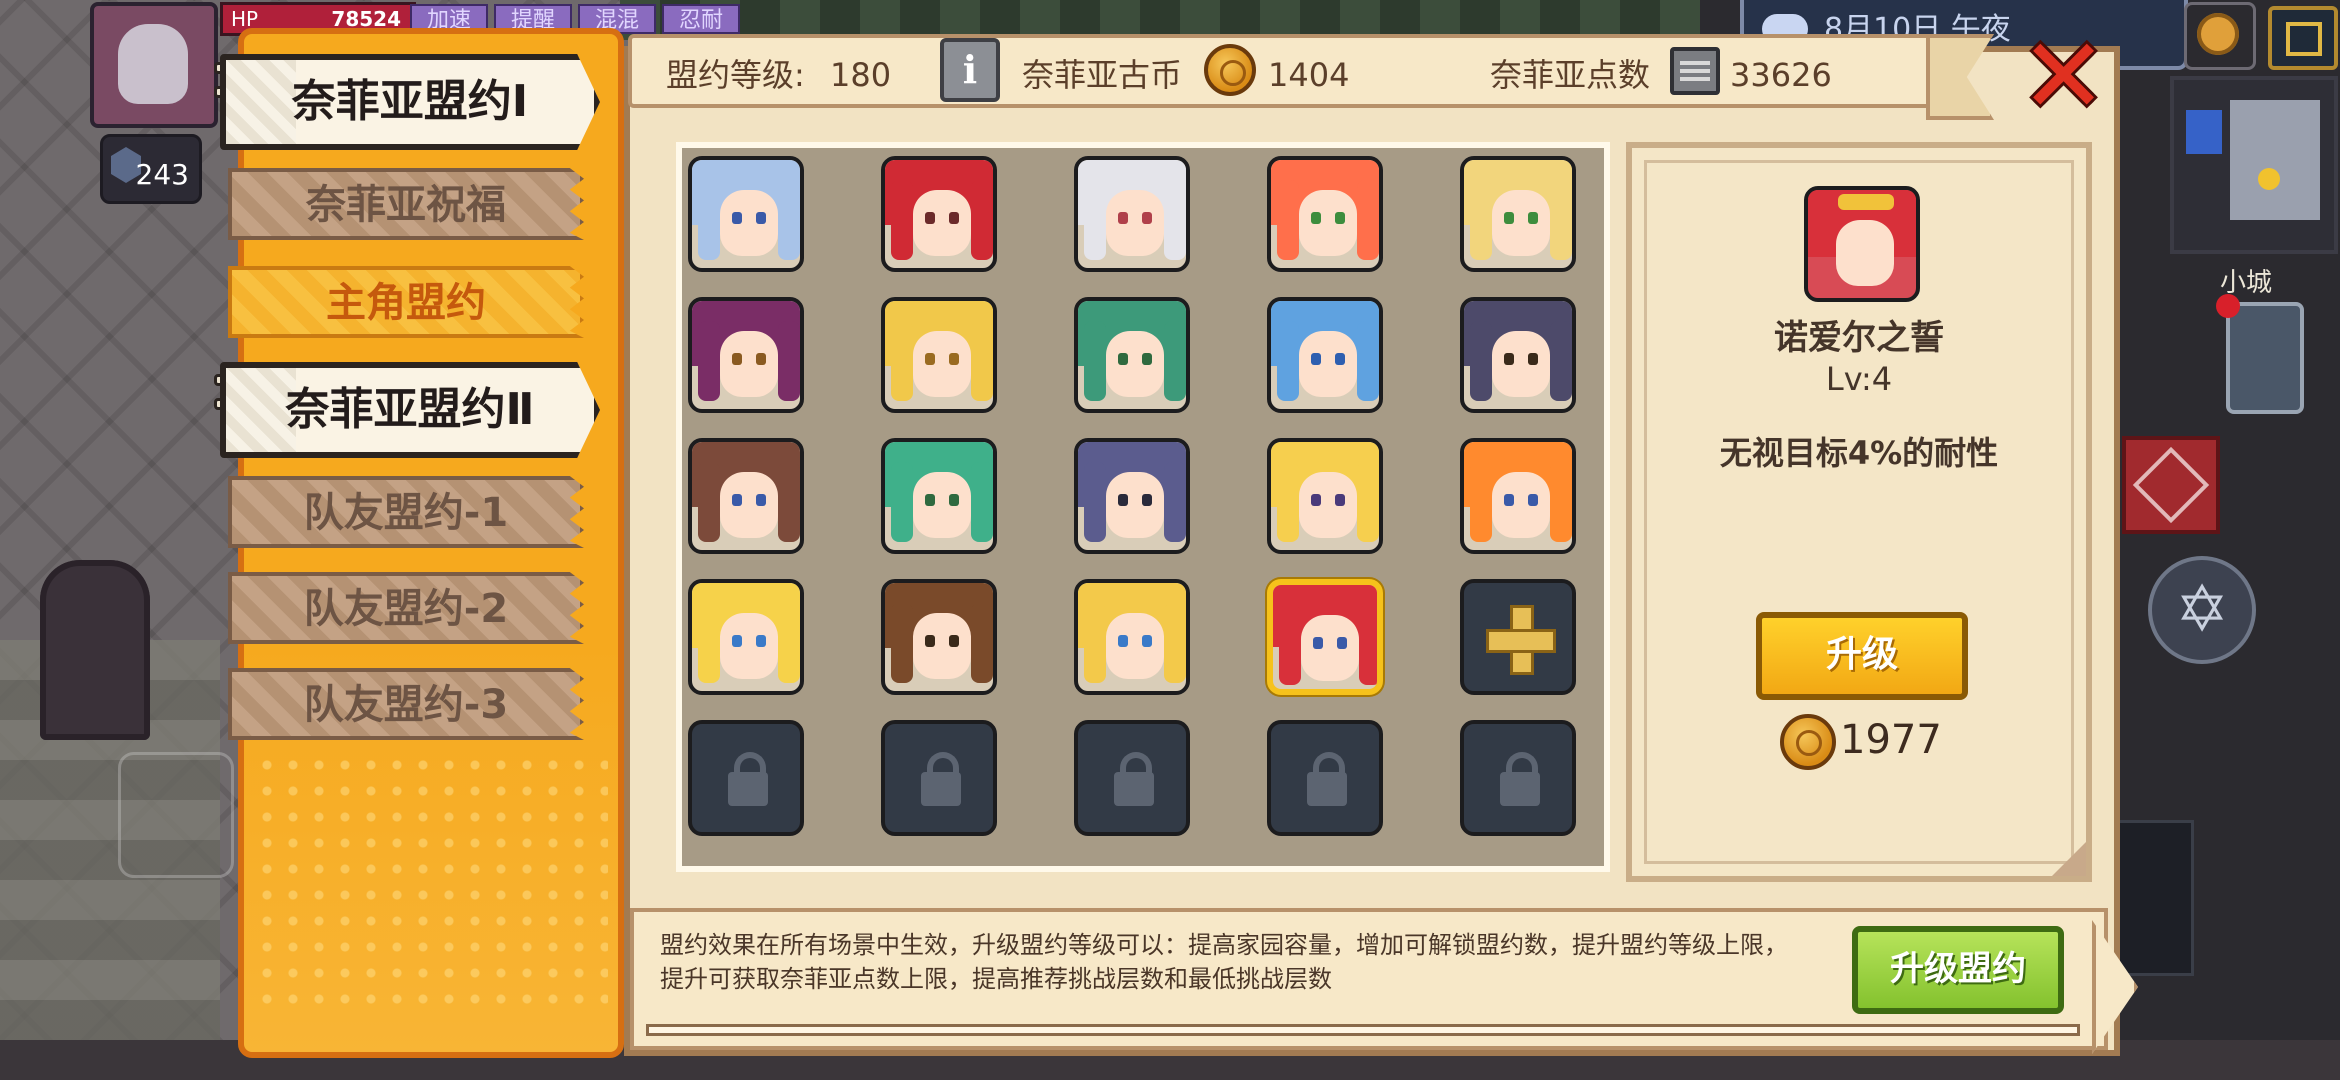  I want to click on sidebar-item-label: 奈菲亚盟约Ⅰ, so click(410, 101).